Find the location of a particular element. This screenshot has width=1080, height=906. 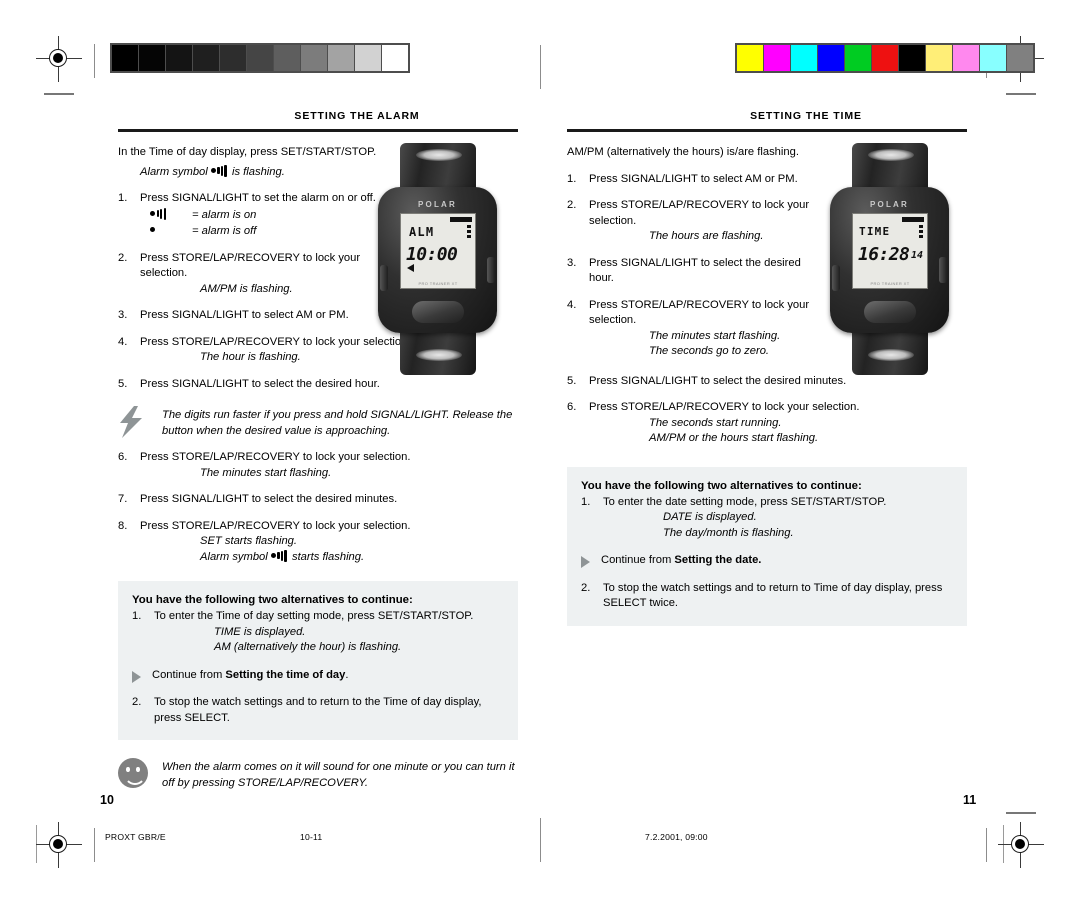

lcd-alarm-arrow-icon is located at coordinates (410, 268).